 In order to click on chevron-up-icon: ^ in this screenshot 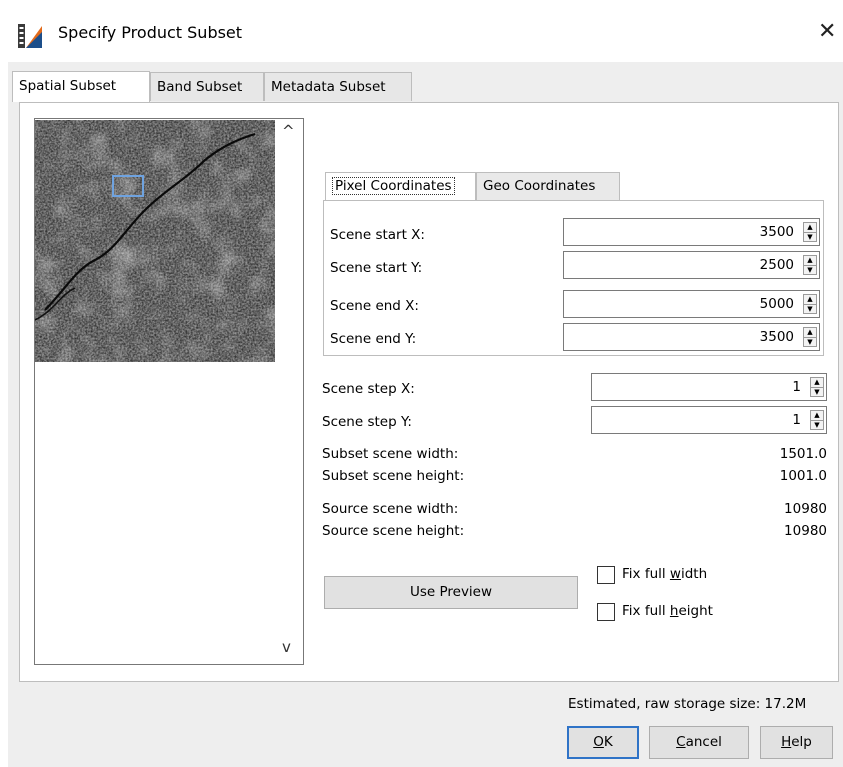, I will do `click(288, 131)`.